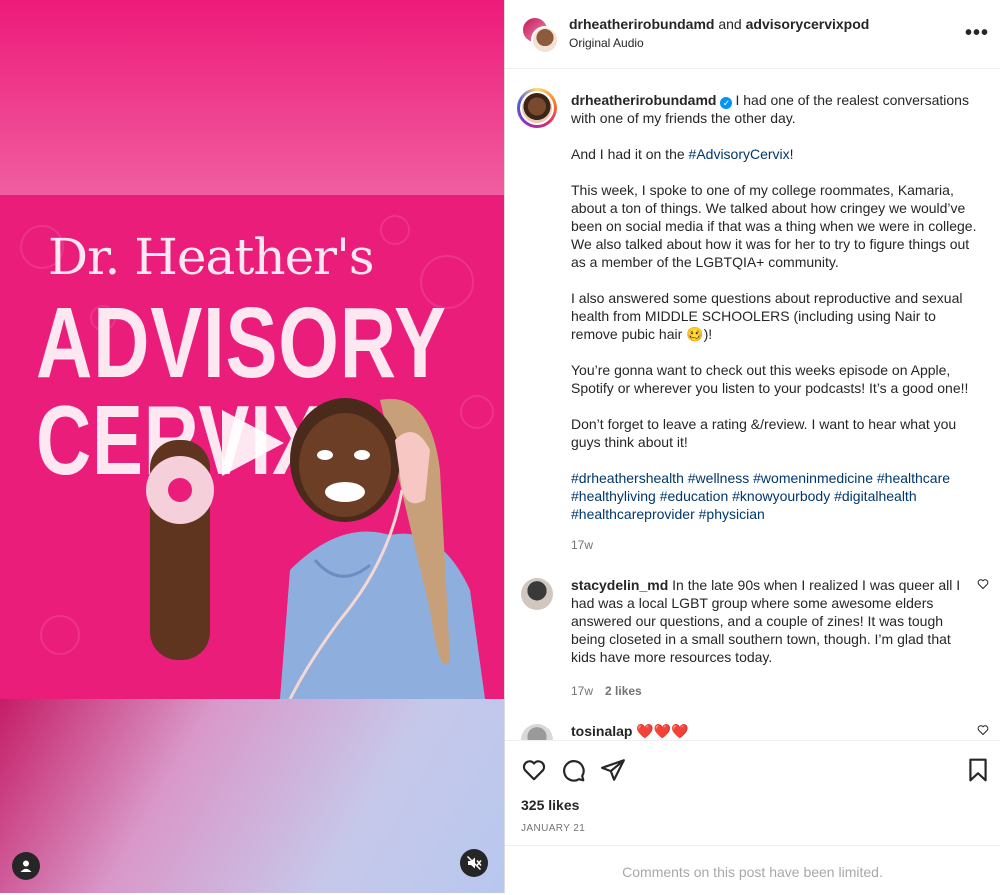 This screenshot has height=895, width=1000. What do you see at coordinates (573, 770) in the screenshot?
I see `comment-icon` at bounding box center [573, 770].